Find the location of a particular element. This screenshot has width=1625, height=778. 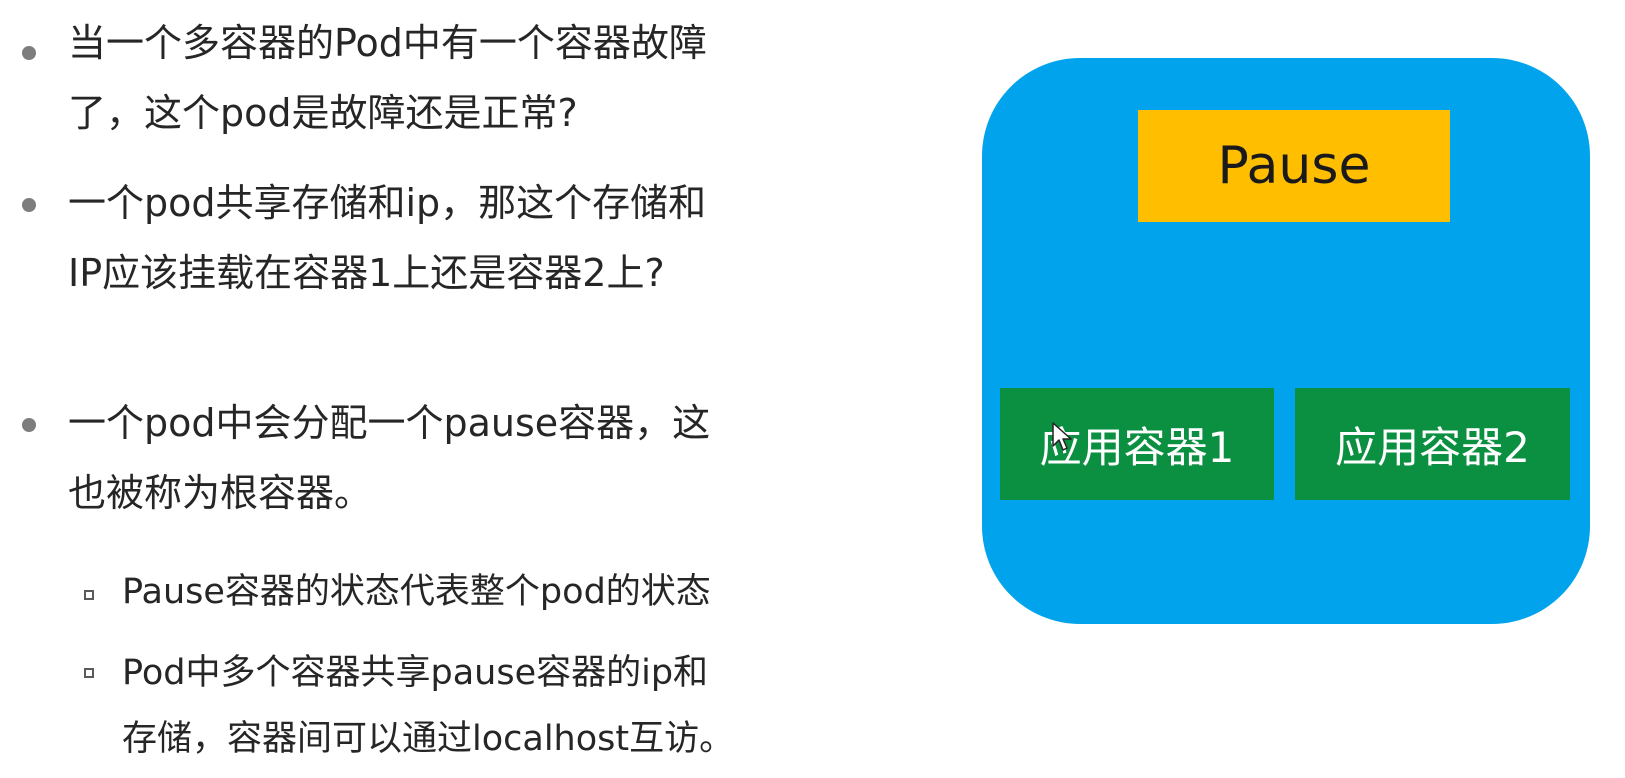

pause-container-box: Pause is located at coordinates (1294, 166).